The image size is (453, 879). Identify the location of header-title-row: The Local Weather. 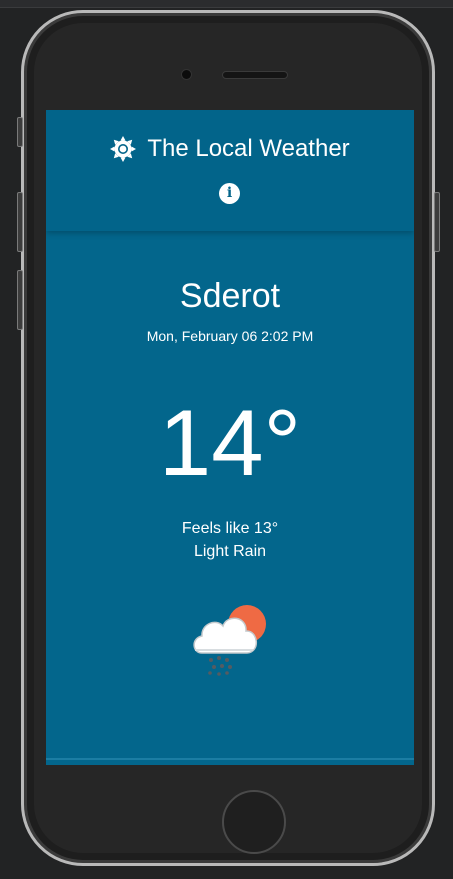
(230, 149).